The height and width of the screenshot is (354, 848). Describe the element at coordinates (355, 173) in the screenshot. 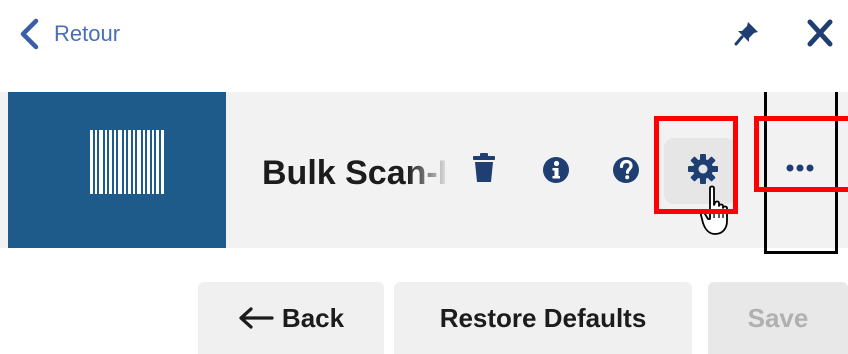

I see `page-title: Bulk Scan-I` at that location.